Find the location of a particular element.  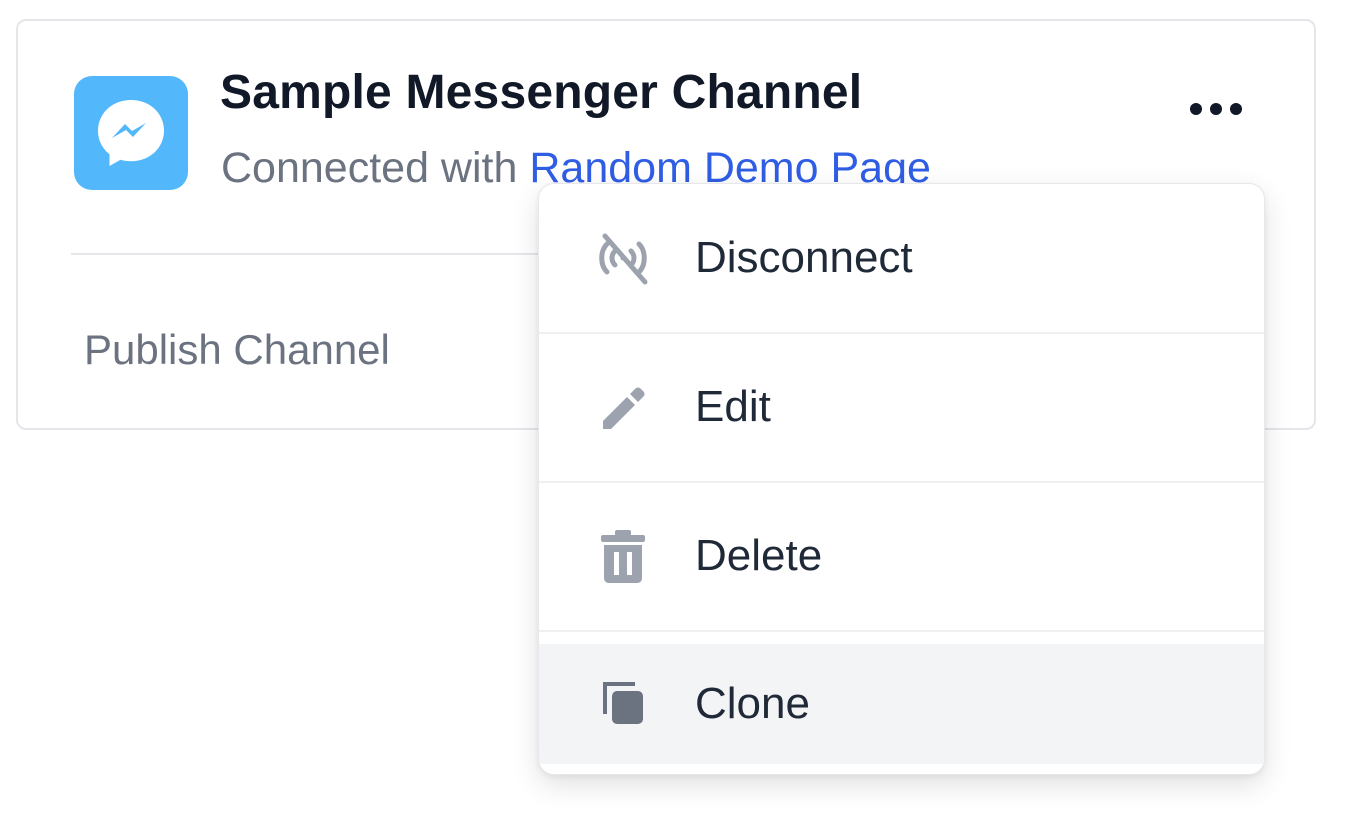

publish-channel-label: Publish Channel is located at coordinates (237, 349).